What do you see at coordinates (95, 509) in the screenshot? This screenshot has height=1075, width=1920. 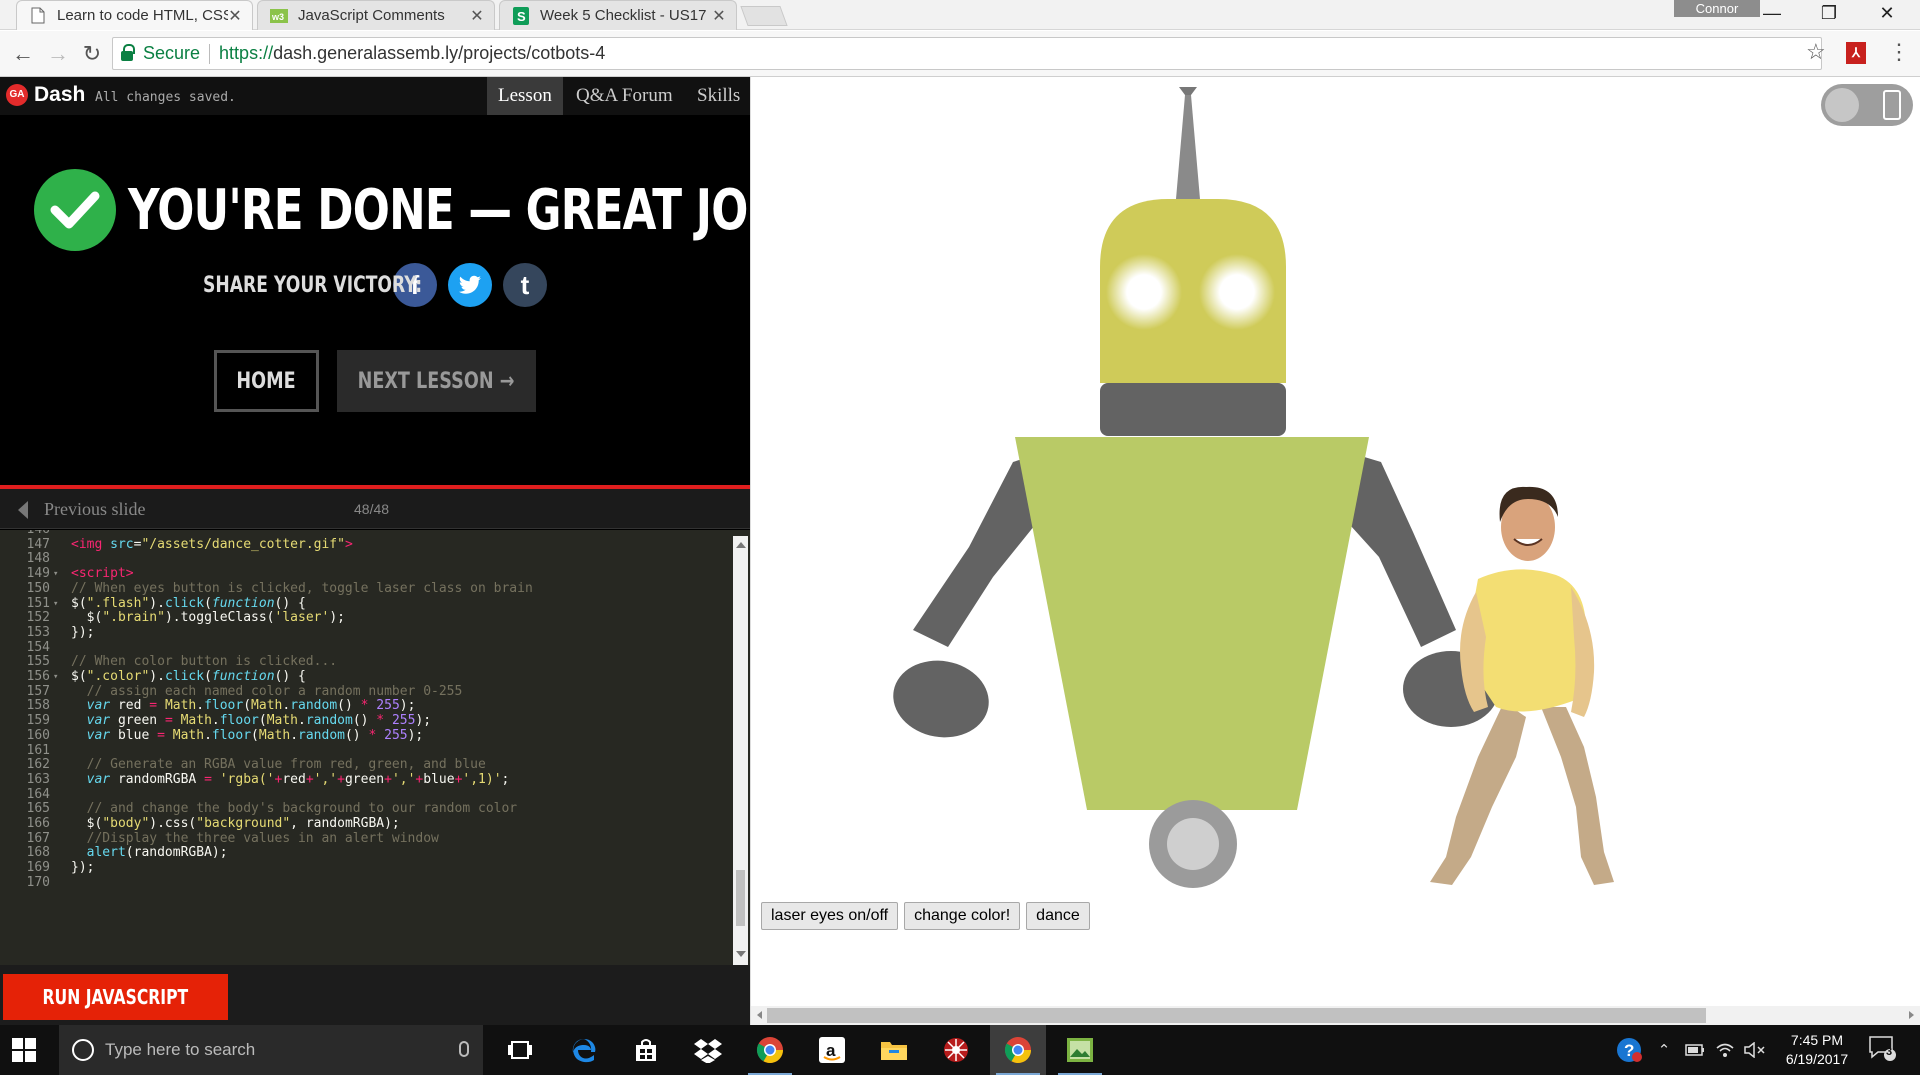 I see `previous-slide-link: Previous slide` at bounding box center [95, 509].